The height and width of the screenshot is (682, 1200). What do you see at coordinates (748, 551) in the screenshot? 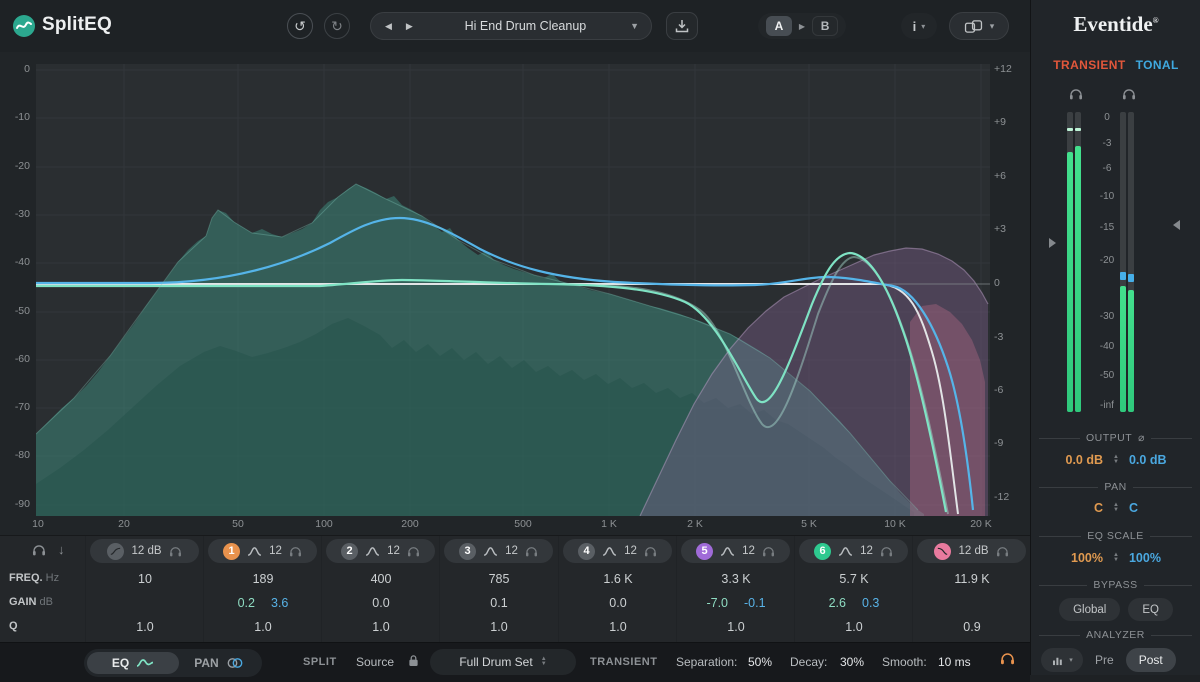
I see `band-5-slope: 12` at bounding box center [748, 551].